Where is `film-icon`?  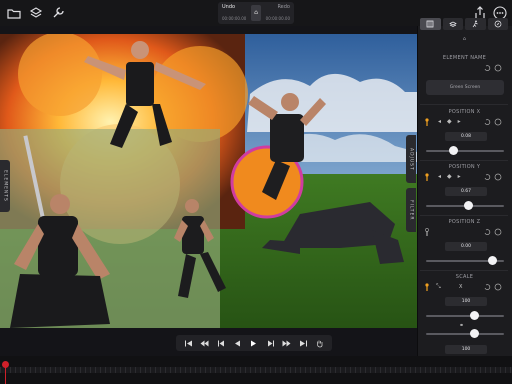 film-icon is located at coordinates (430, 24).